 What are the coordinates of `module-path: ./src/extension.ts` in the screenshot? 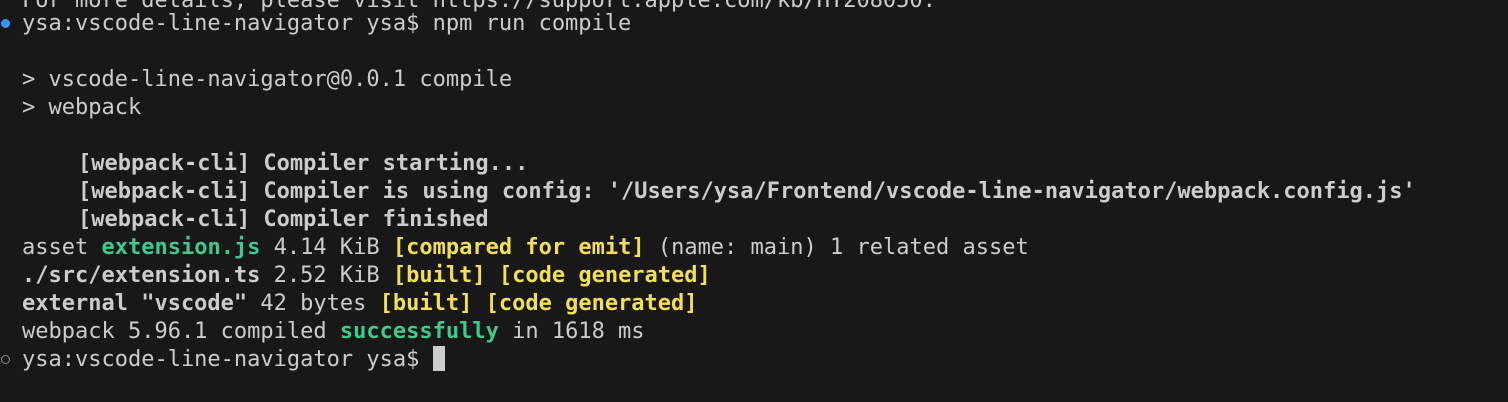 It's located at (141, 275).